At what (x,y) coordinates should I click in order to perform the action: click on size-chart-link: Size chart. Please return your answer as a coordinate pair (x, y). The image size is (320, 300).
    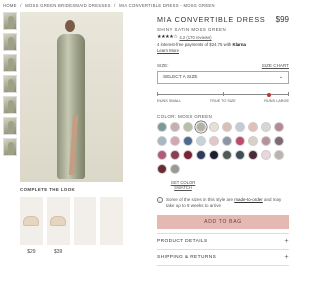
    Looking at the image, I should click on (275, 65).